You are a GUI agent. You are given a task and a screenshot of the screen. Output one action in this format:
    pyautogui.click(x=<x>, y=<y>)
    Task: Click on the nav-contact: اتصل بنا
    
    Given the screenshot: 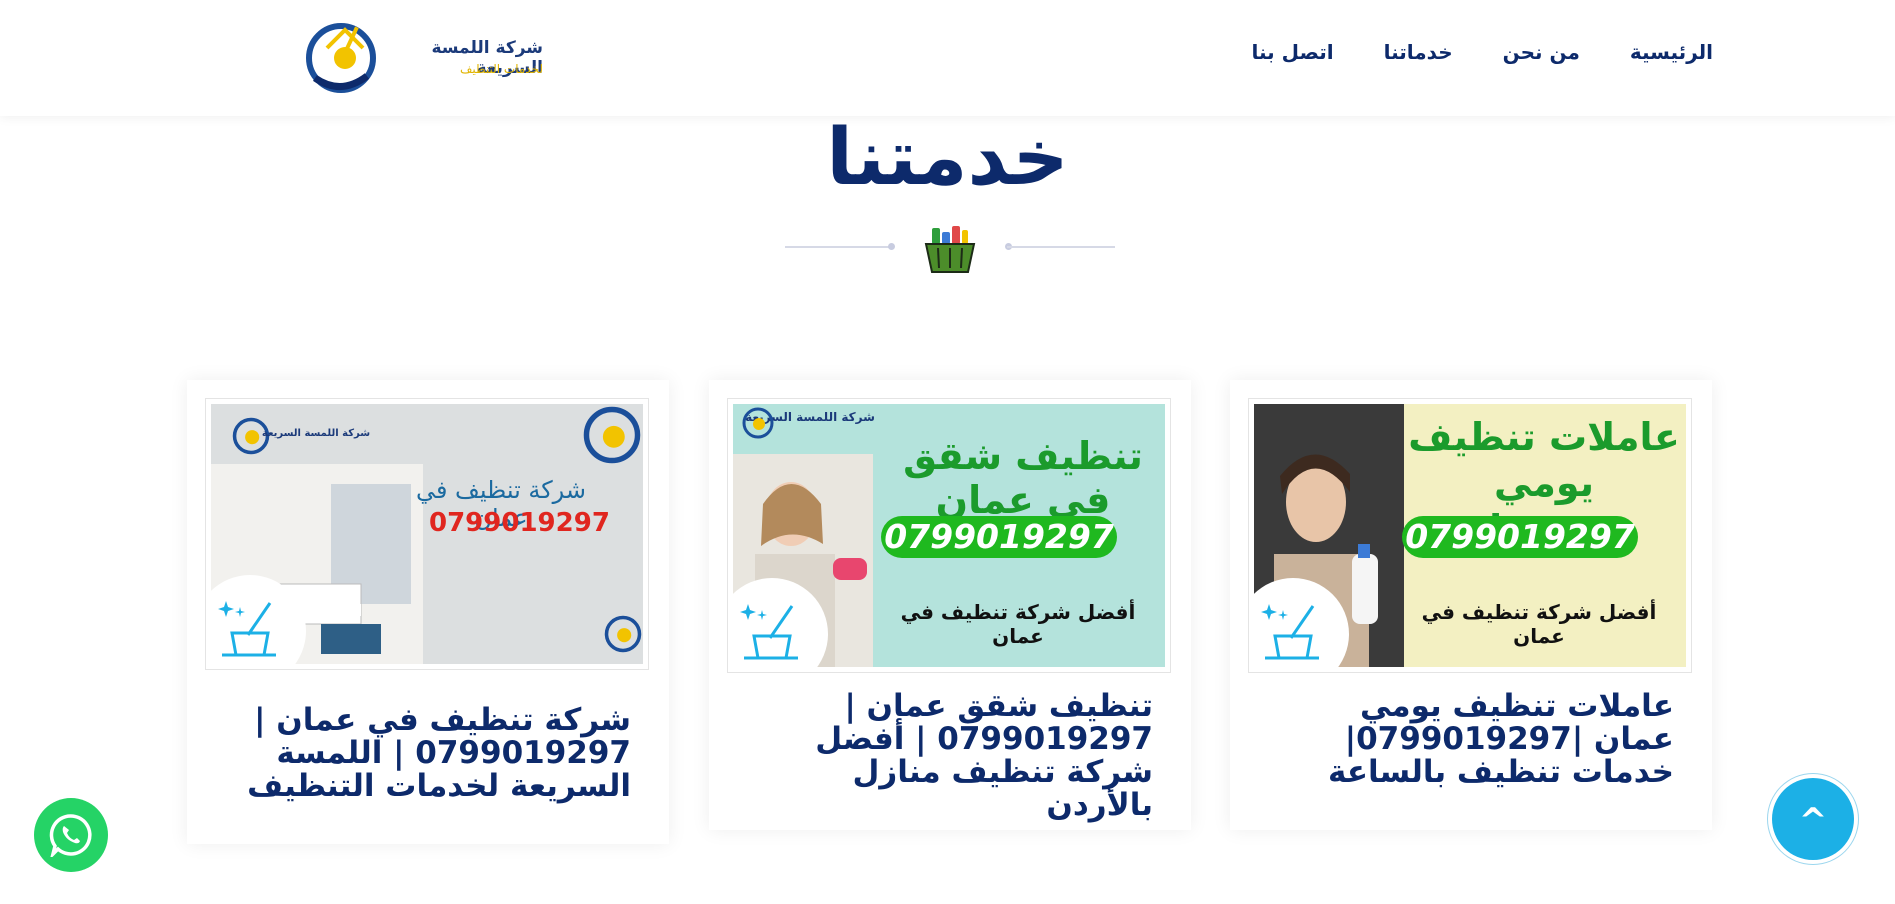 What is the action you would take?
    pyautogui.click(x=1292, y=52)
    